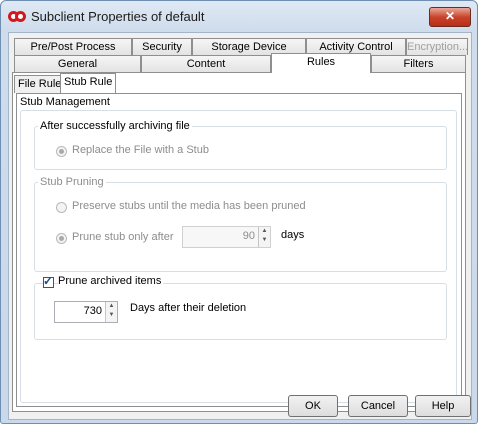  Describe the element at coordinates (239, 16) in the screenshot. I see `title-bar: Subclient Properties of default ✕` at that location.